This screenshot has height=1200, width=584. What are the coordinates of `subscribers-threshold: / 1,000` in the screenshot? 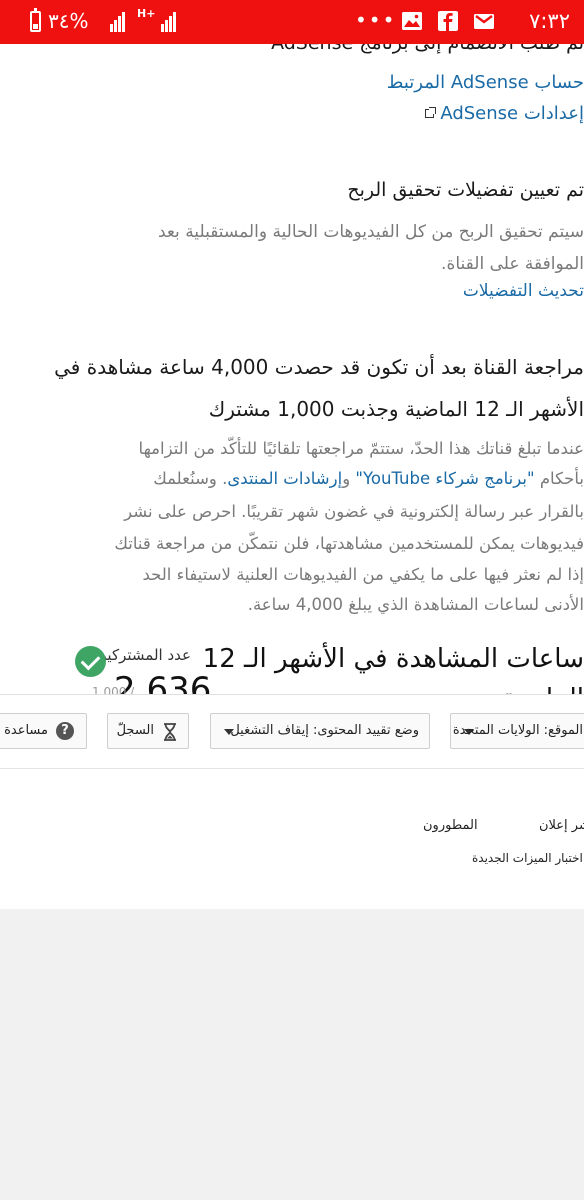 It's located at (113, 689).